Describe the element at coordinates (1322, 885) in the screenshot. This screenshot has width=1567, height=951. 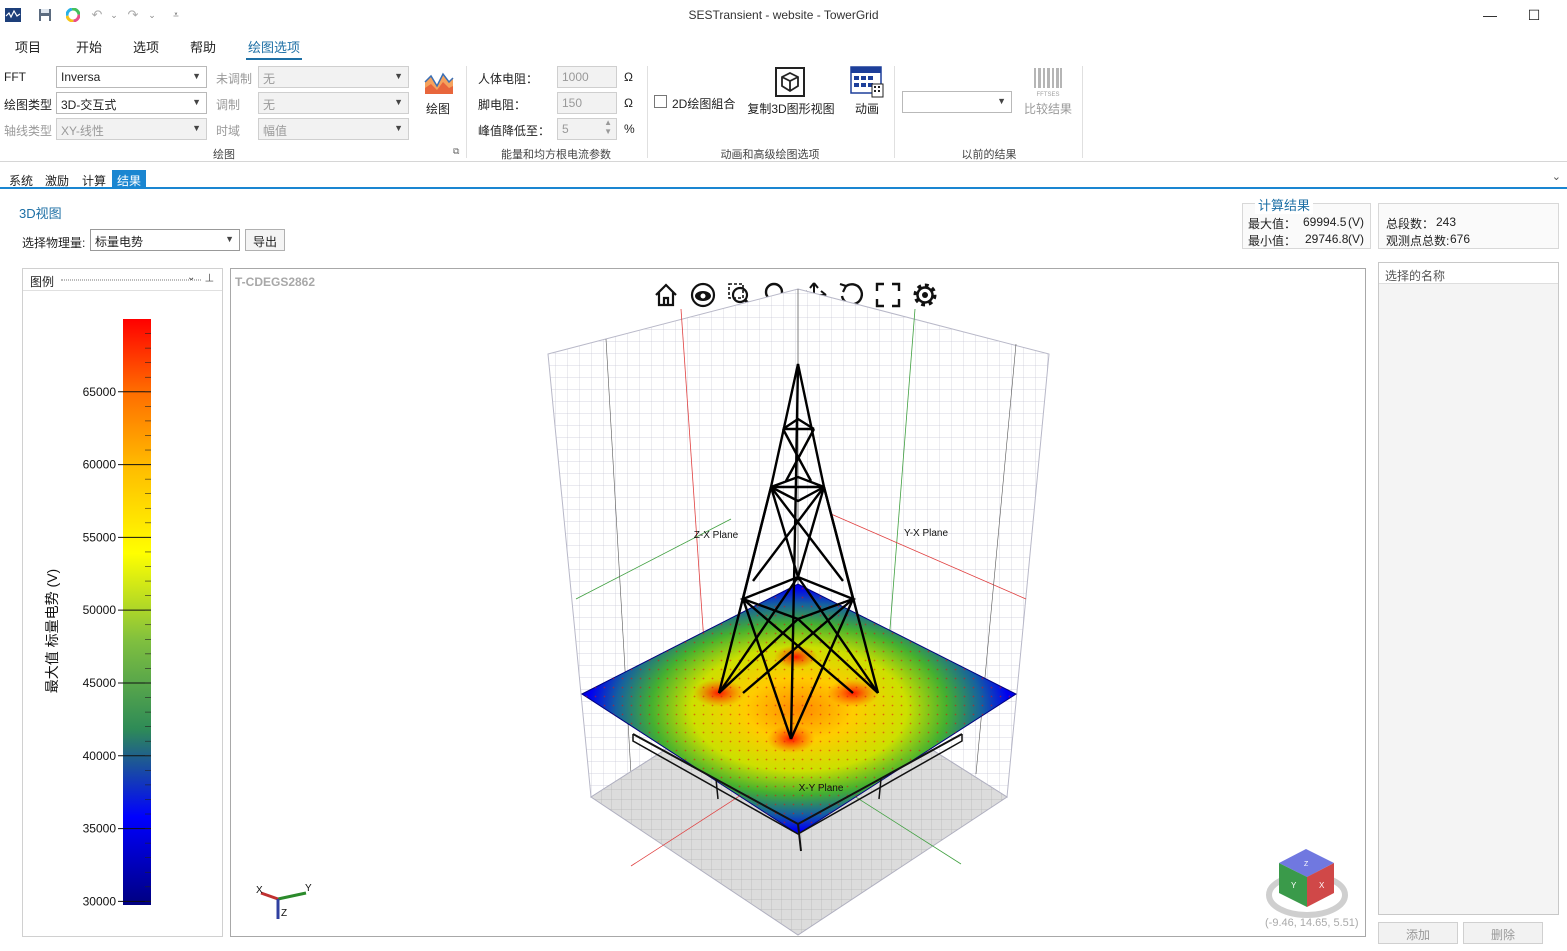
I see `cube-face-x: X` at that location.